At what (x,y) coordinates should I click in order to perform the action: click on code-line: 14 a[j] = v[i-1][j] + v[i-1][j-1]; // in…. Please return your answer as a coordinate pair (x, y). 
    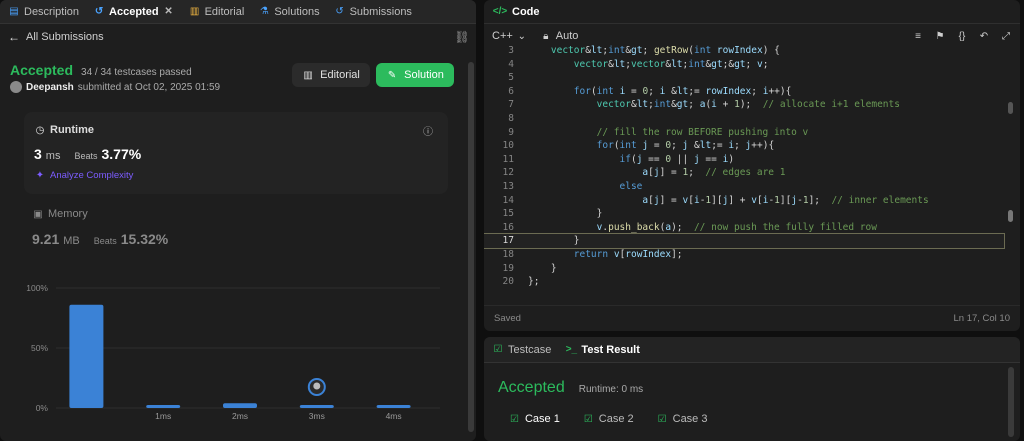
    Looking at the image, I should click on (744, 201).